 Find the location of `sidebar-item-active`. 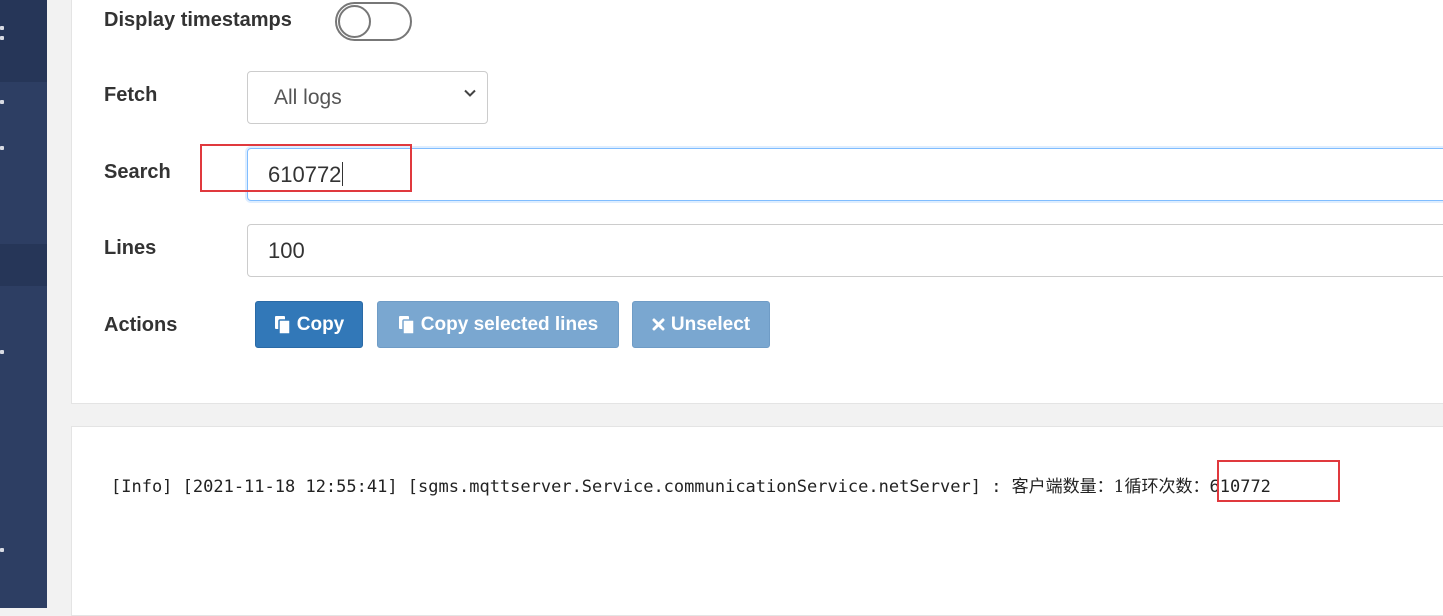

sidebar-item-active is located at coordinates (23, 41).